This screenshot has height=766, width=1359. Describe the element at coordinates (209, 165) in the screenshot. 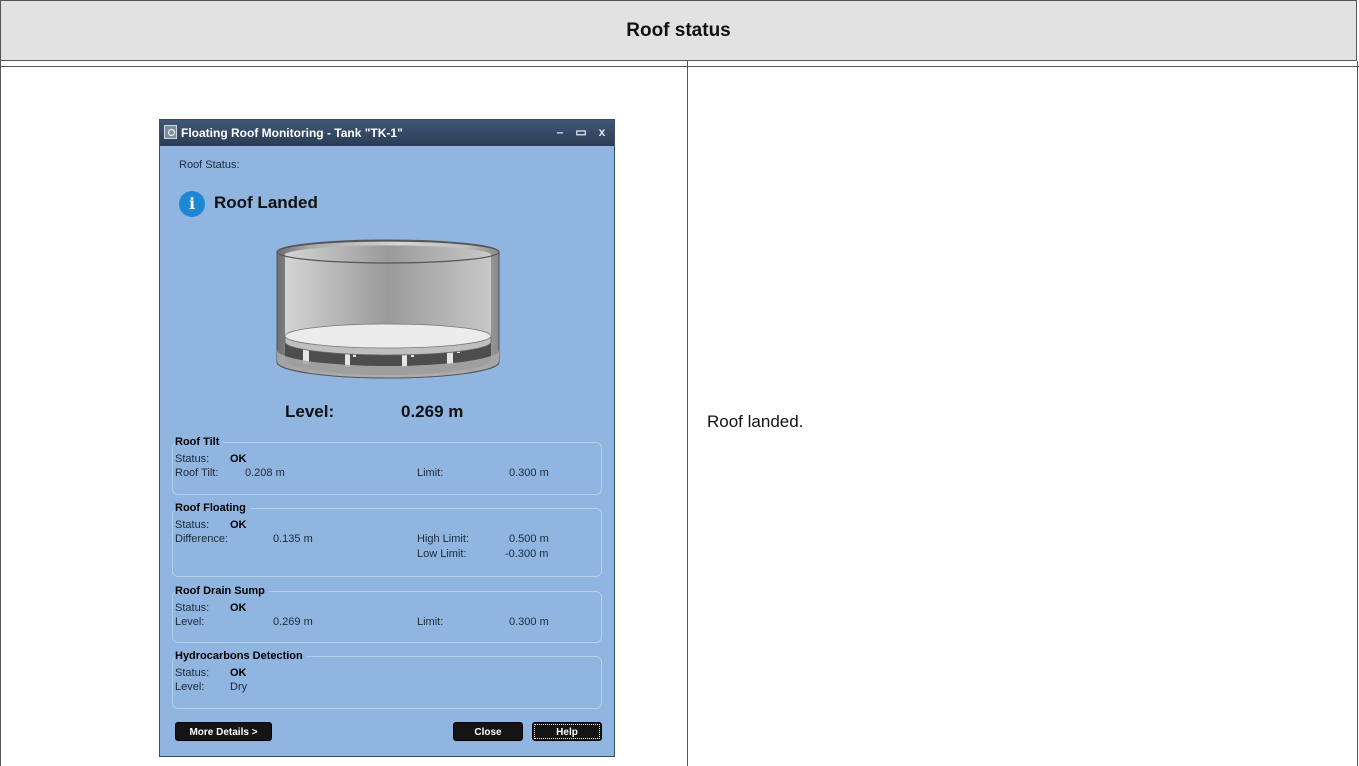

I see `roof-status-label: Roof Status:` at that location.